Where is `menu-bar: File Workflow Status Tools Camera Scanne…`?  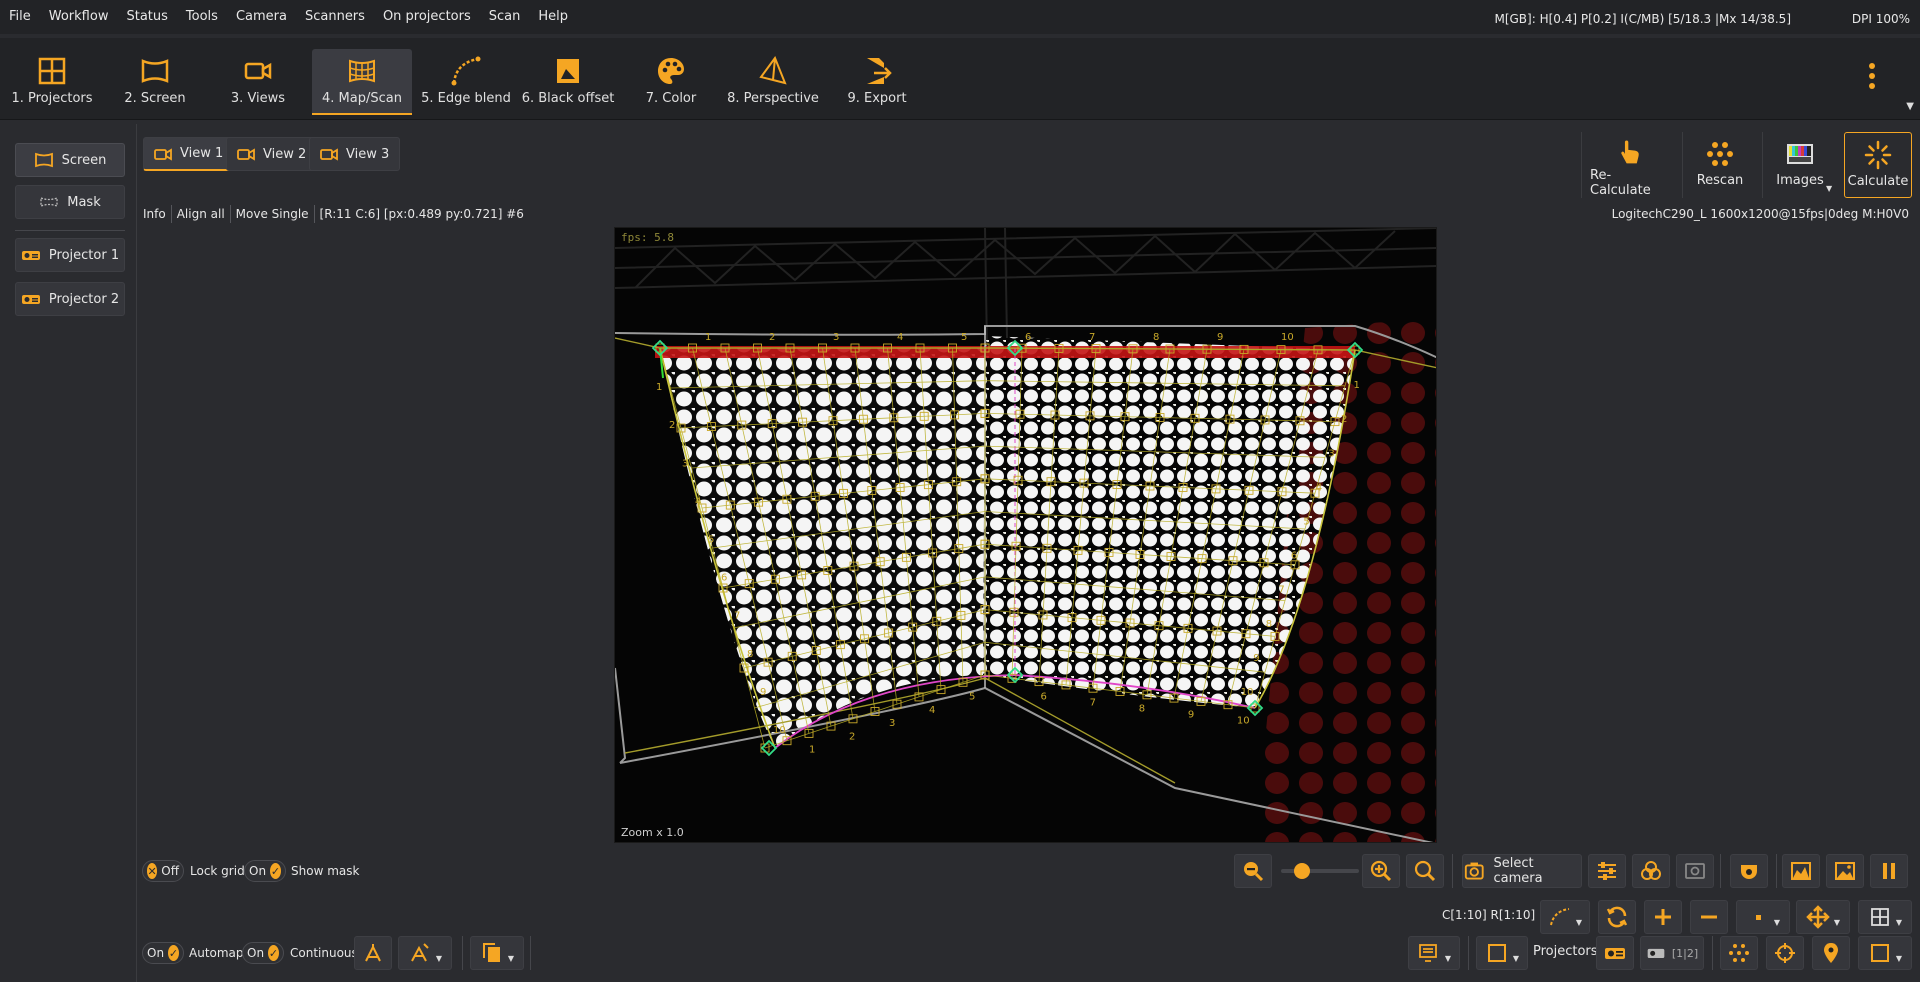
menu-bar: File Workflow Status Tools Camera Scanne… is located at coordinates (960, 17).